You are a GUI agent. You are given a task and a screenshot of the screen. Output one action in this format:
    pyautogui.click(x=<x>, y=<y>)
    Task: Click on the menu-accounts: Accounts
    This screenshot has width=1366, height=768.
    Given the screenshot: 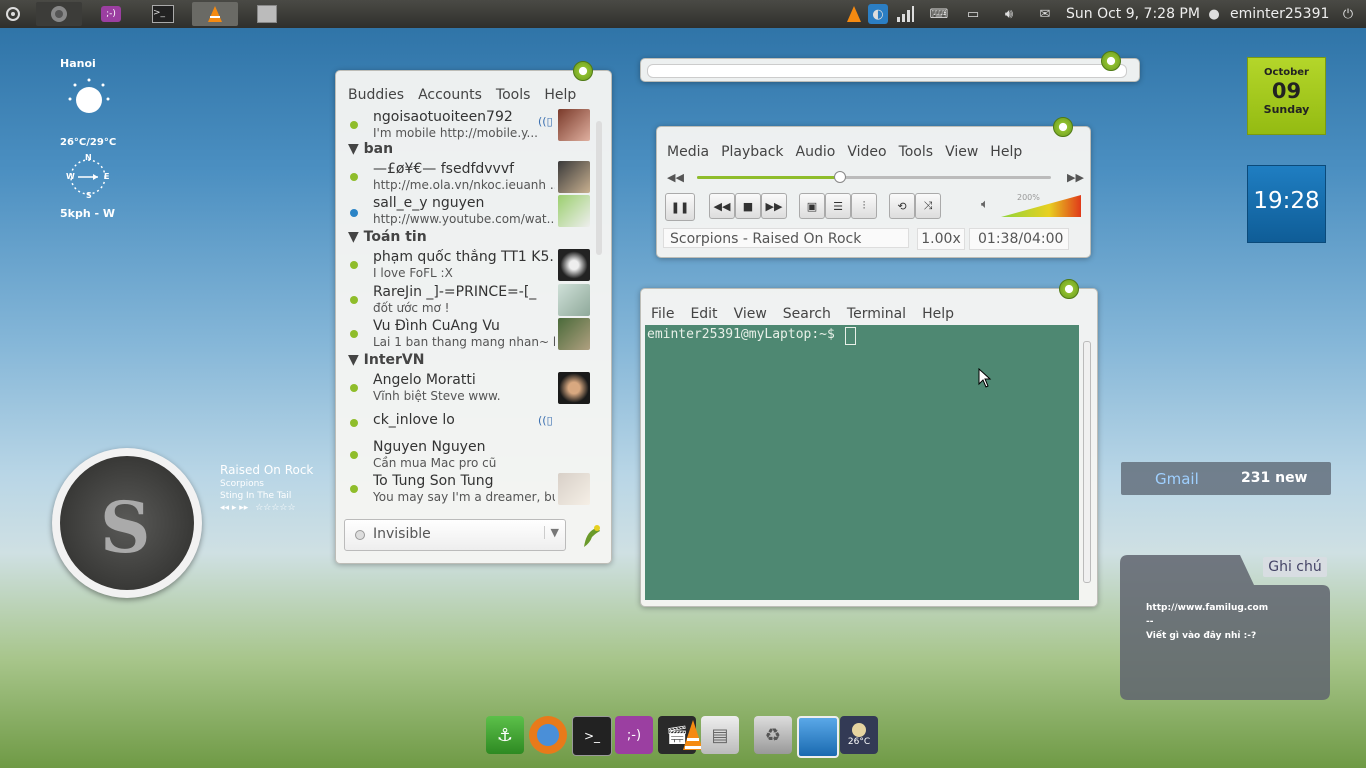 What is the action you would take?
    pyautogui.click(x=450, y=95)
    